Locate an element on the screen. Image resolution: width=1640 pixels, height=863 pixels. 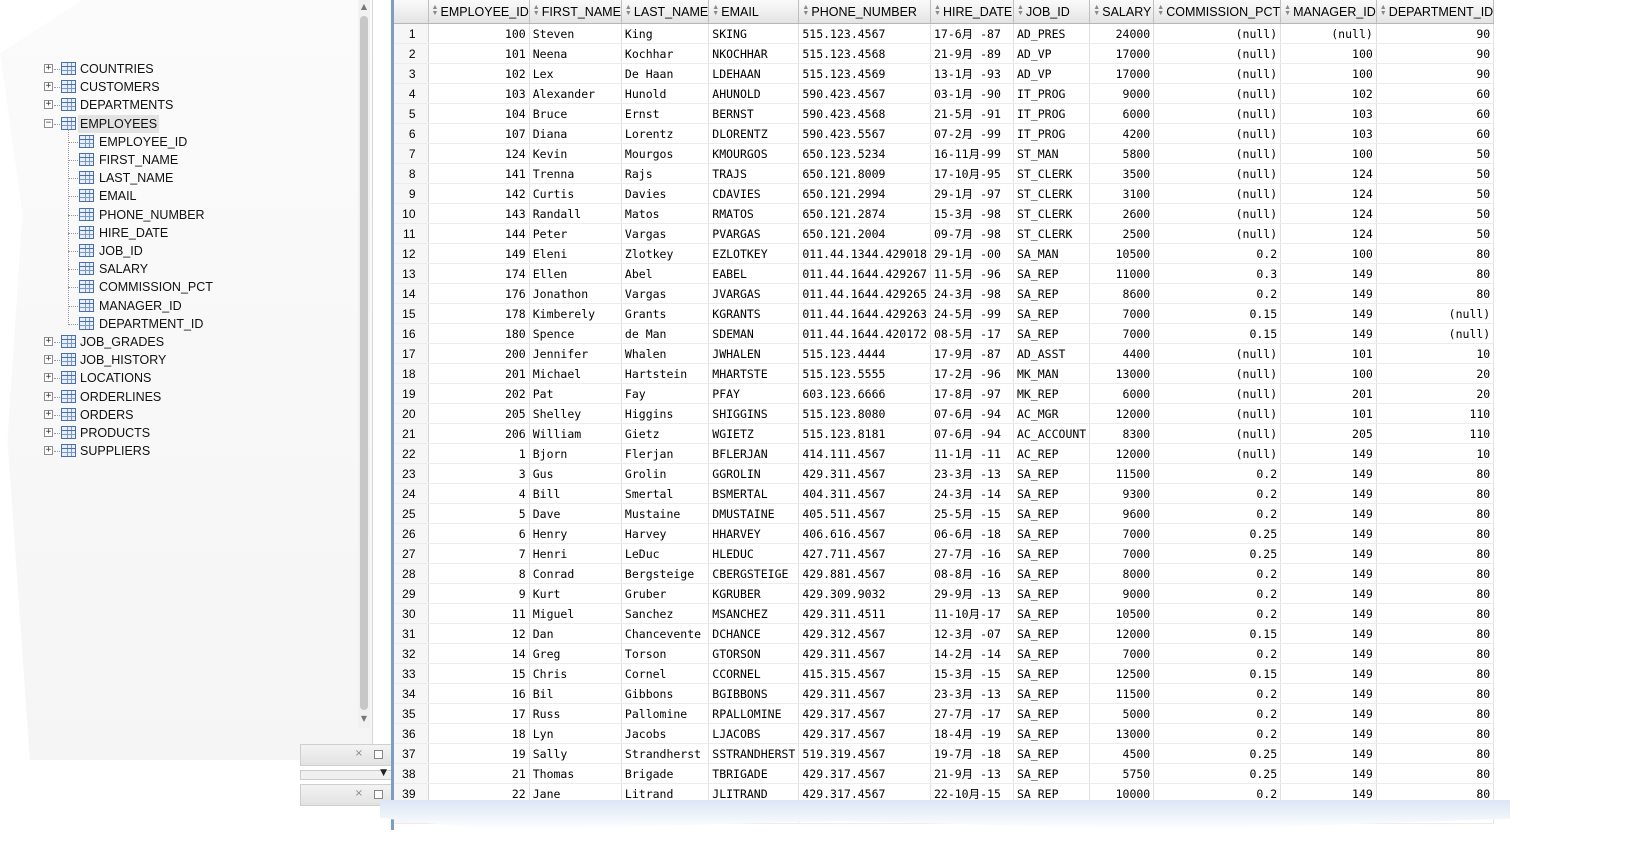
cell-first-name: Jonathon is located at coordinates (575, 293).